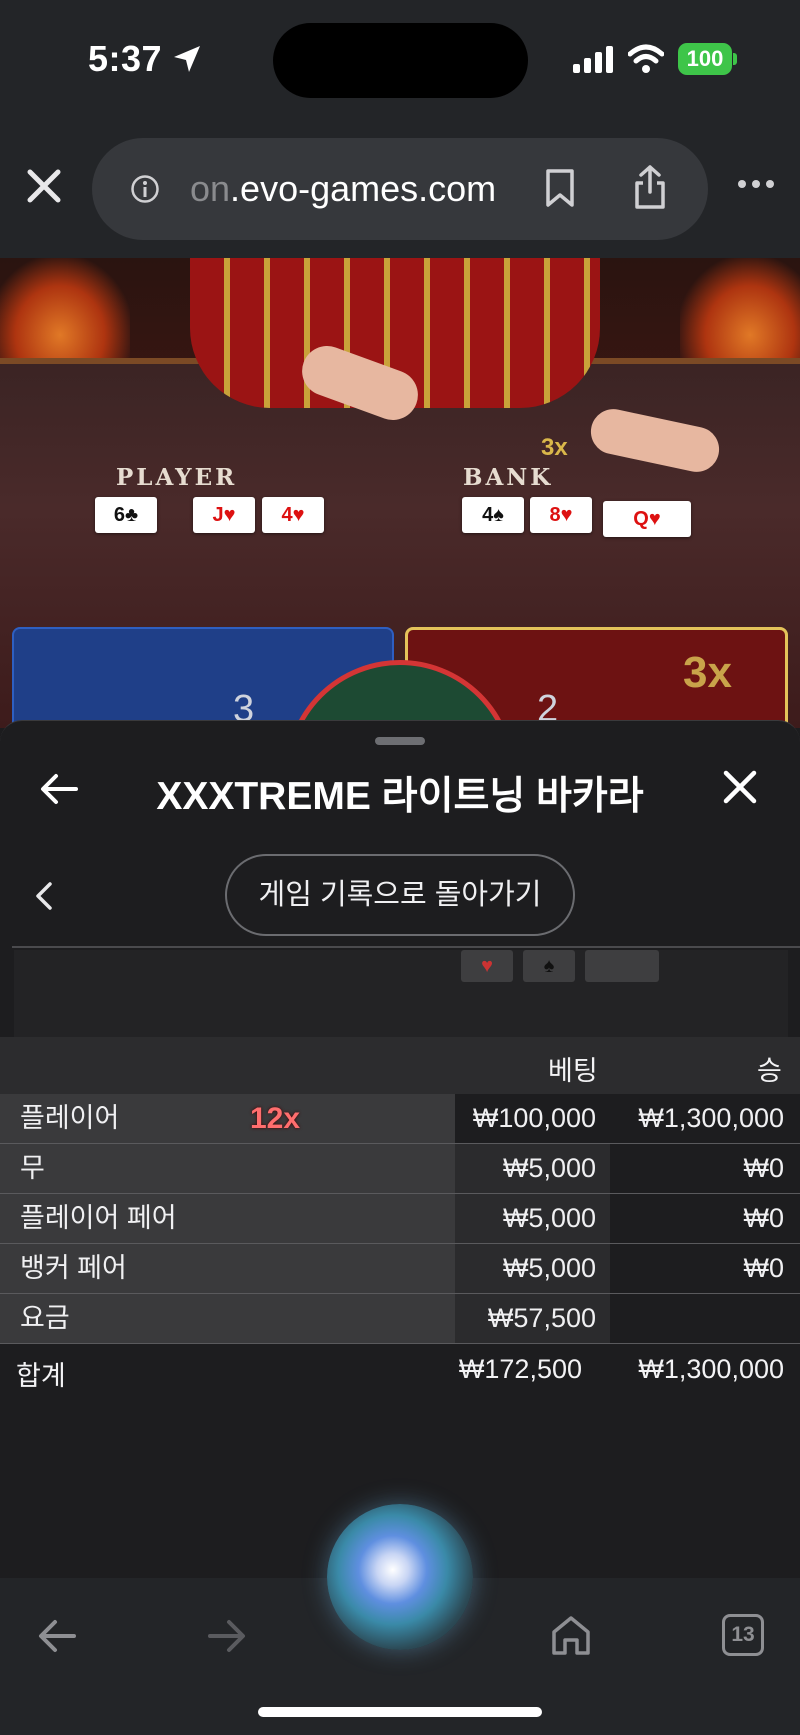 The image size is (800, 1735). I want to click on total-win: ₩1,300,000, so click(711, 1369).